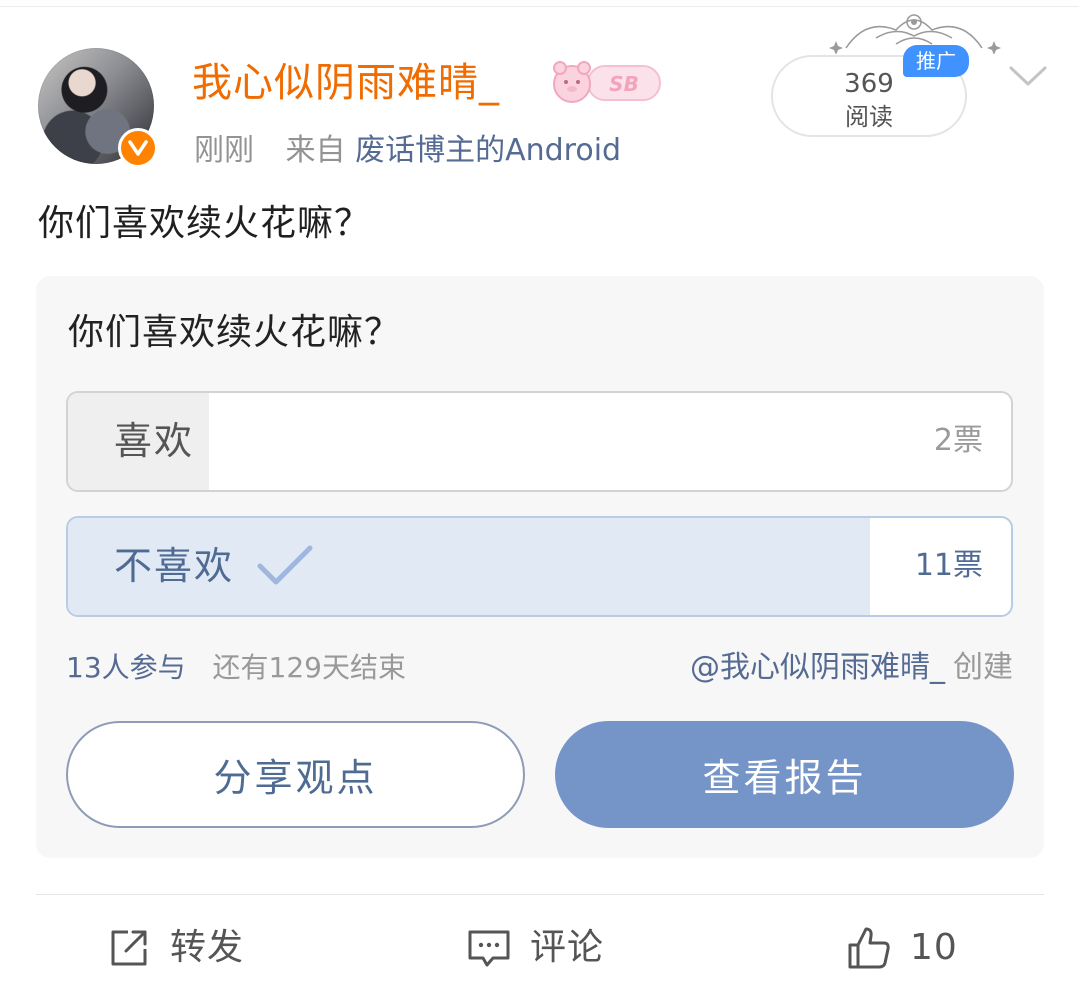 The height and width of the screenshot is (993, 1079). I want to click on check-icon, so click(285, 565).